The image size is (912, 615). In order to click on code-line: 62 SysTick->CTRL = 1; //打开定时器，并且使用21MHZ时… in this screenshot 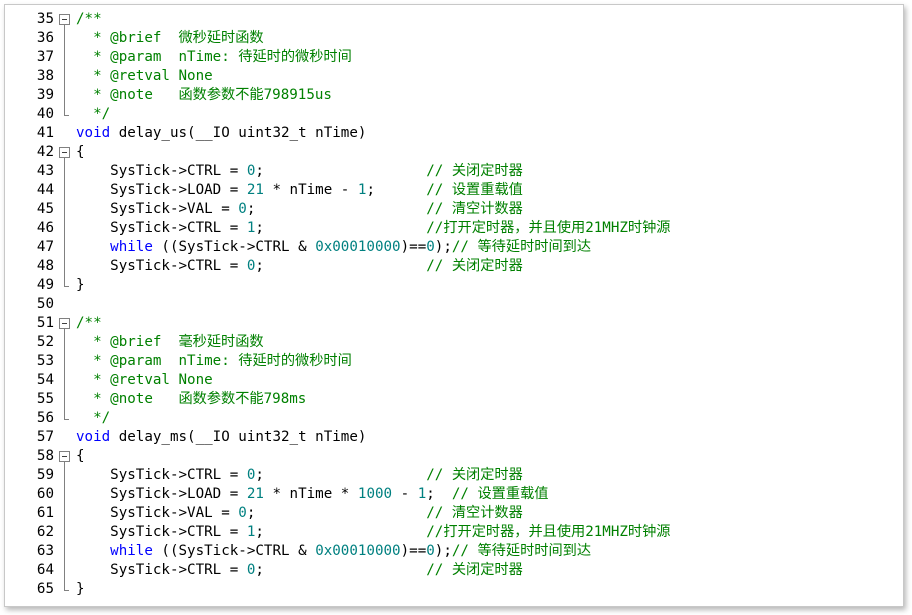, I will do `click(454, 532)`.